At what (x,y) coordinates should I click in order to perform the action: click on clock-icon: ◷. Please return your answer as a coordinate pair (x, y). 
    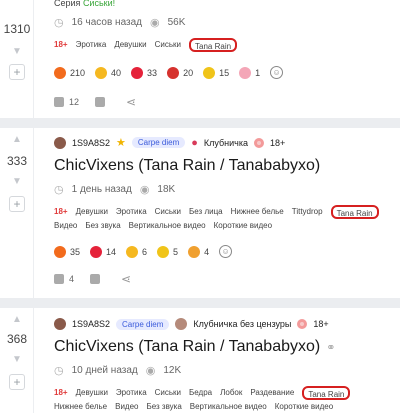
    Looking at the image, I should click on (59, 189).